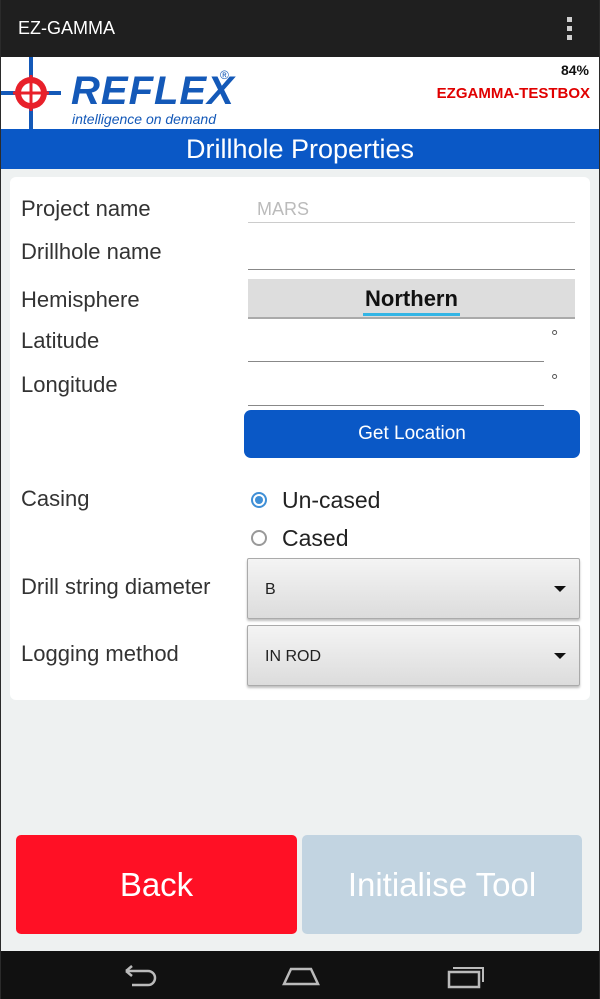 The image size is (600, 999). Describe the element at coordinates (315, 538) in the screenshot. I see `cased-radio-label: Cased` at that location.